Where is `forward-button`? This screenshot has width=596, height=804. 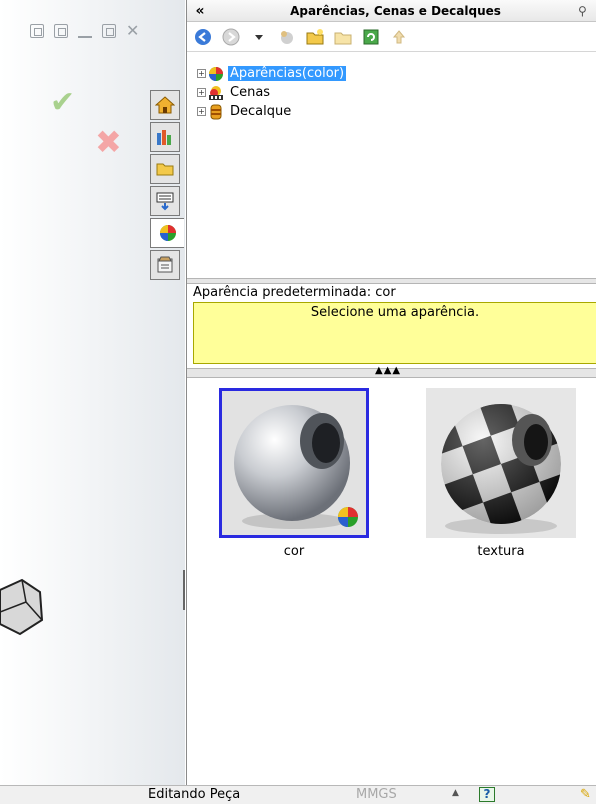 forward-button is located at coordinates (231, 37).